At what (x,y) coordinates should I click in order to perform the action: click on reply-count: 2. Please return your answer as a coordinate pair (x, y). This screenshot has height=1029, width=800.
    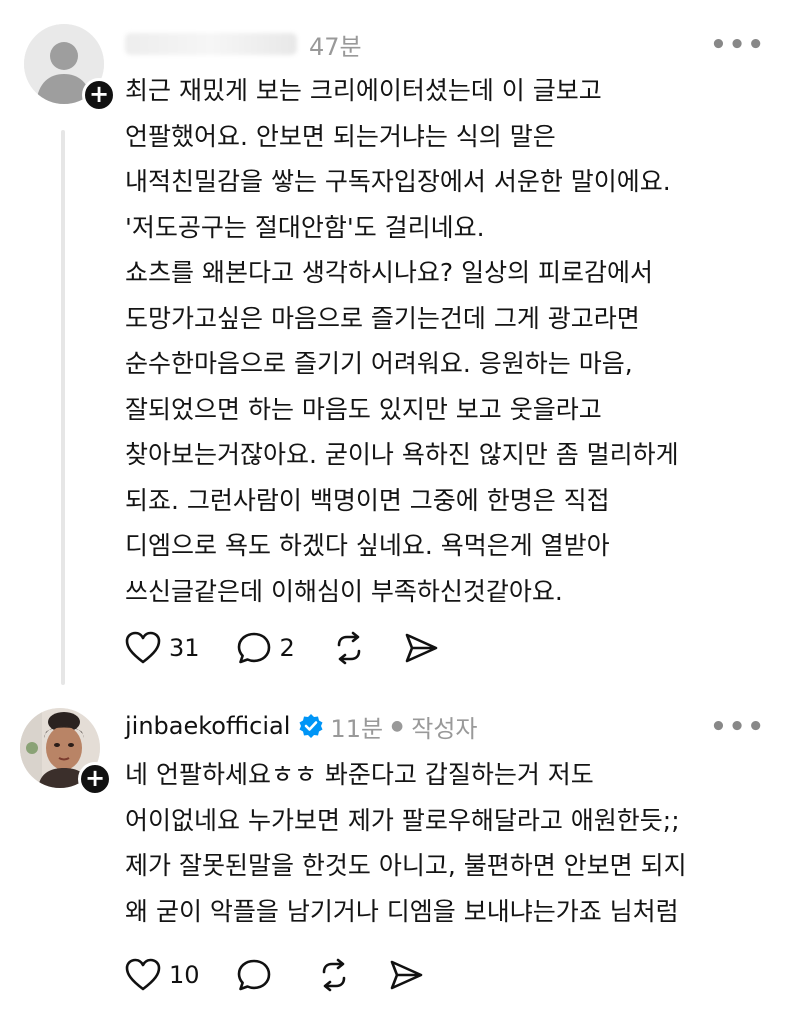
    Looking at the image, I should click on (287, 648).